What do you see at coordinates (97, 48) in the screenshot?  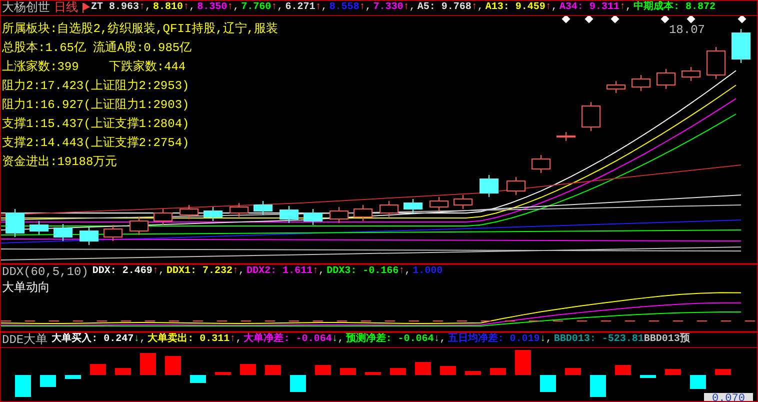 I see `info-text: 总股本:1.65亿 流通A股:0.985亿` at bounding box center [97, 48].